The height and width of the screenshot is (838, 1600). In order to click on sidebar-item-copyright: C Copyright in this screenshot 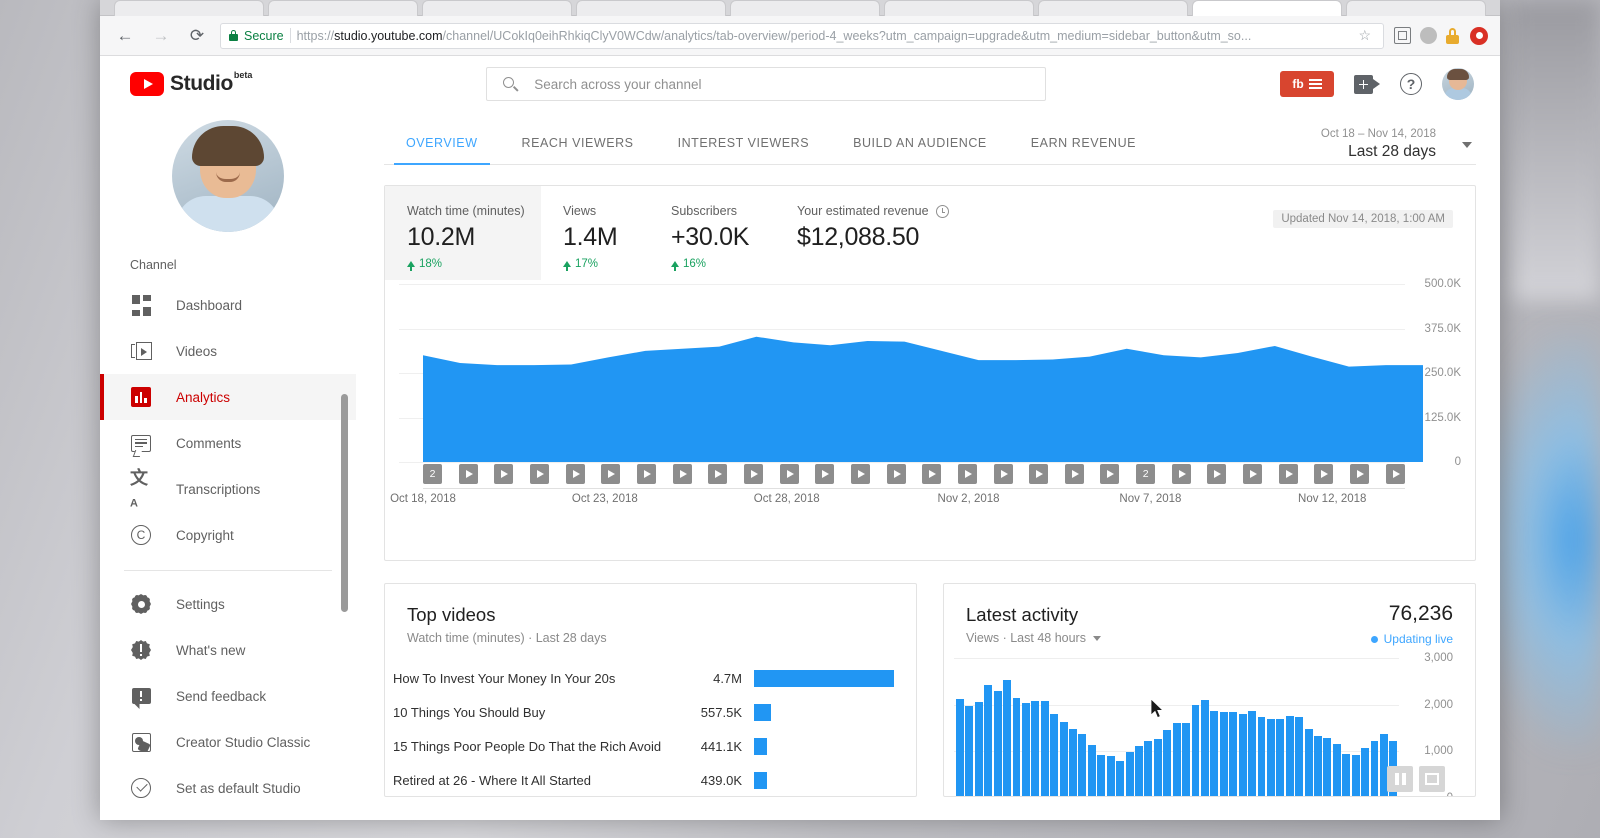, I will do `click(228, 535)`.